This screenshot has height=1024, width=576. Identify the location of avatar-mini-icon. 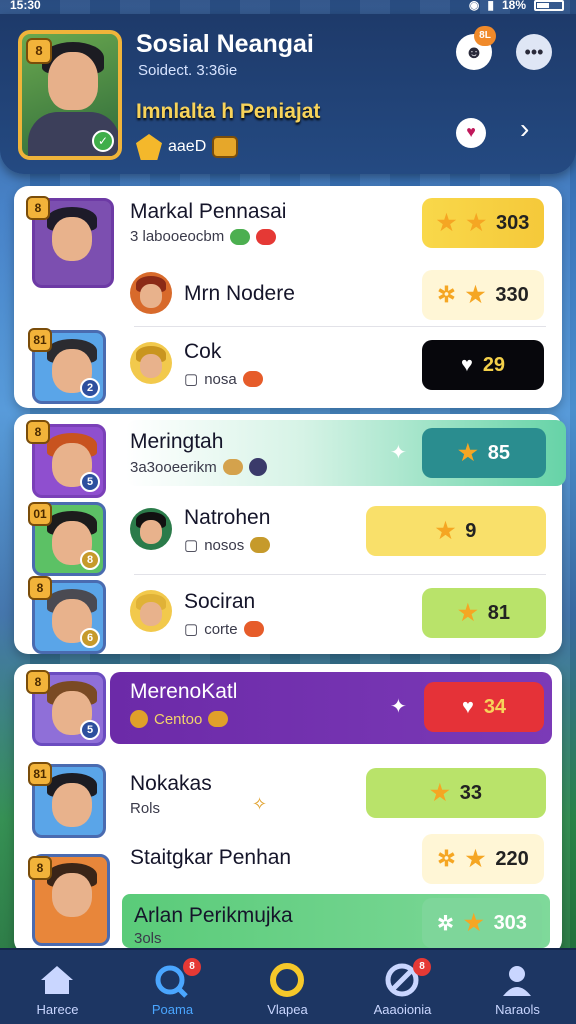
(257, 467).